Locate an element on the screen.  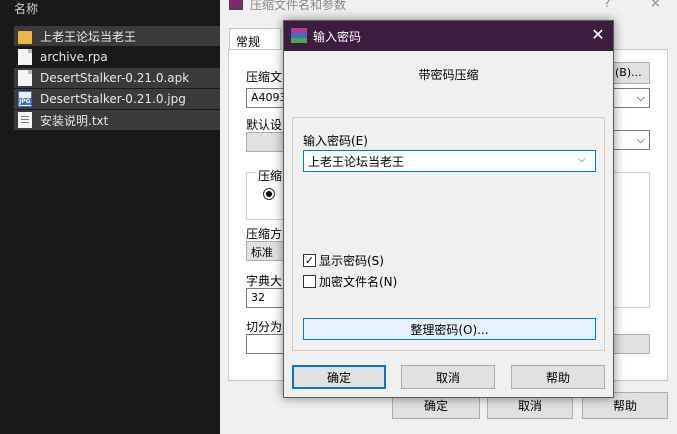
file-row-folder: 上老王论坛当老王 is located at coordinates (117, 36).